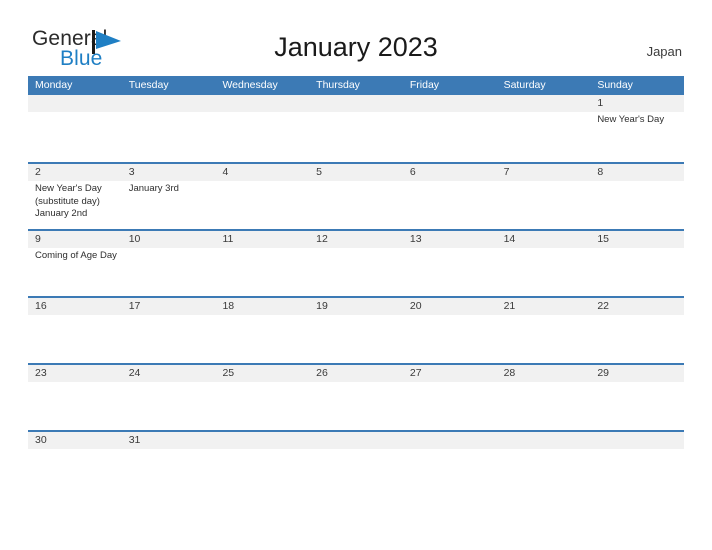  Describe the element at coordinates (148, 85) in the screenshot. I see `weekday-header-tuesday: Tuesday` at that location.